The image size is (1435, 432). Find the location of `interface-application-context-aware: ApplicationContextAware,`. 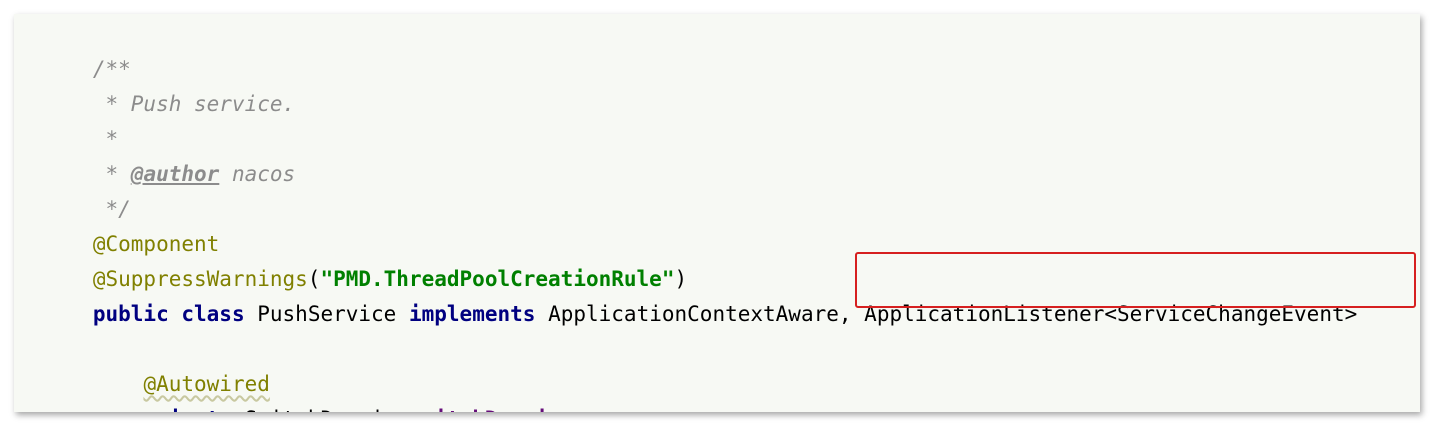

interface-application-context-aware: ApplicationContextAware, is located at coordinates (700, 314).